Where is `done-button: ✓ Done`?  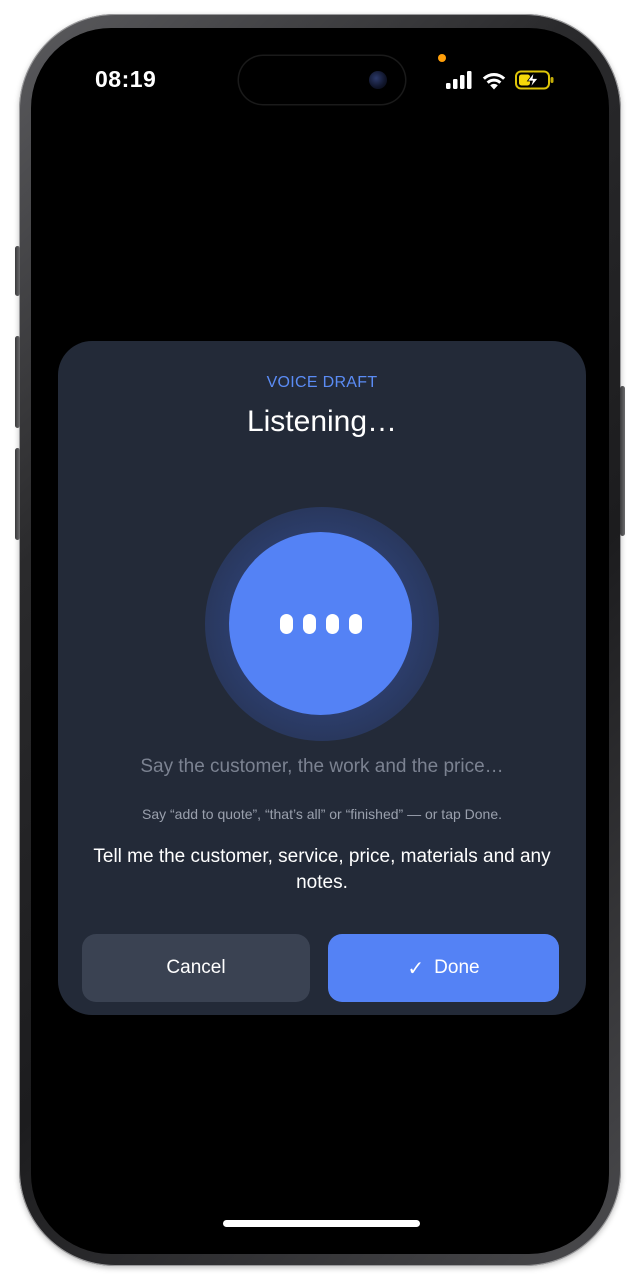 done-button: ✓ Done is located at coordinates (443, 968).